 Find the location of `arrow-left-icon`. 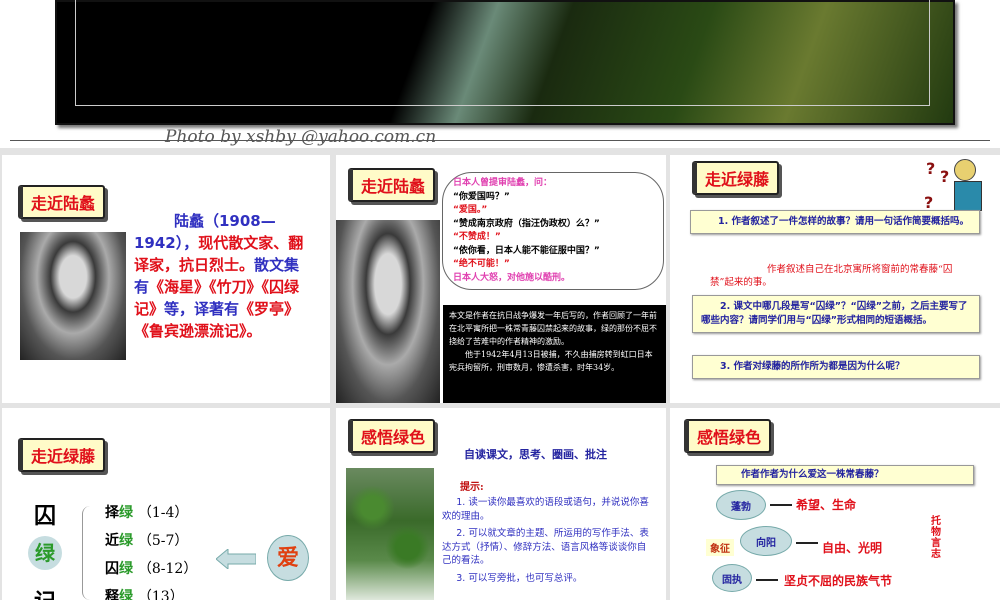

arrow-left-icon is located at coordinates (236, 559).